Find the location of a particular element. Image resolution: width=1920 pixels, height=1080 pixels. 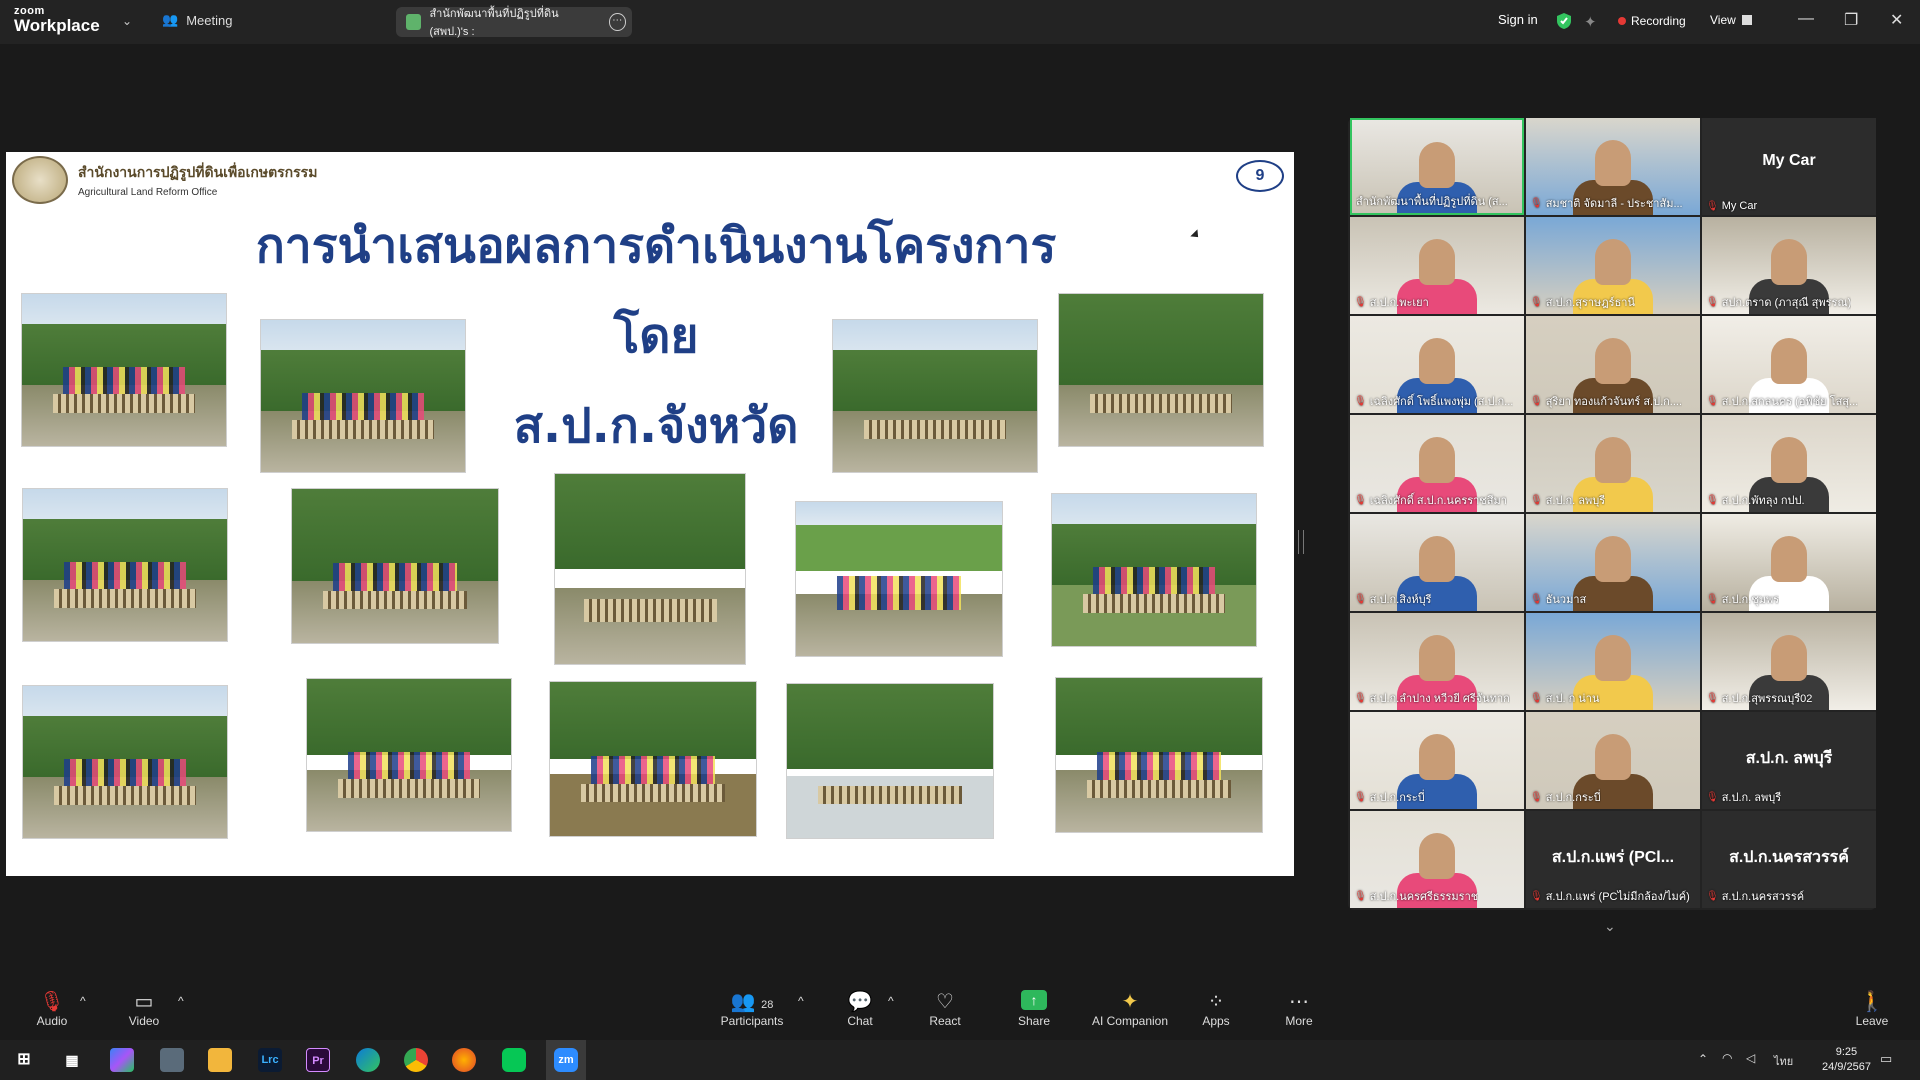

wifi-icon: ◠ is located at coordinates (1727, 1058).